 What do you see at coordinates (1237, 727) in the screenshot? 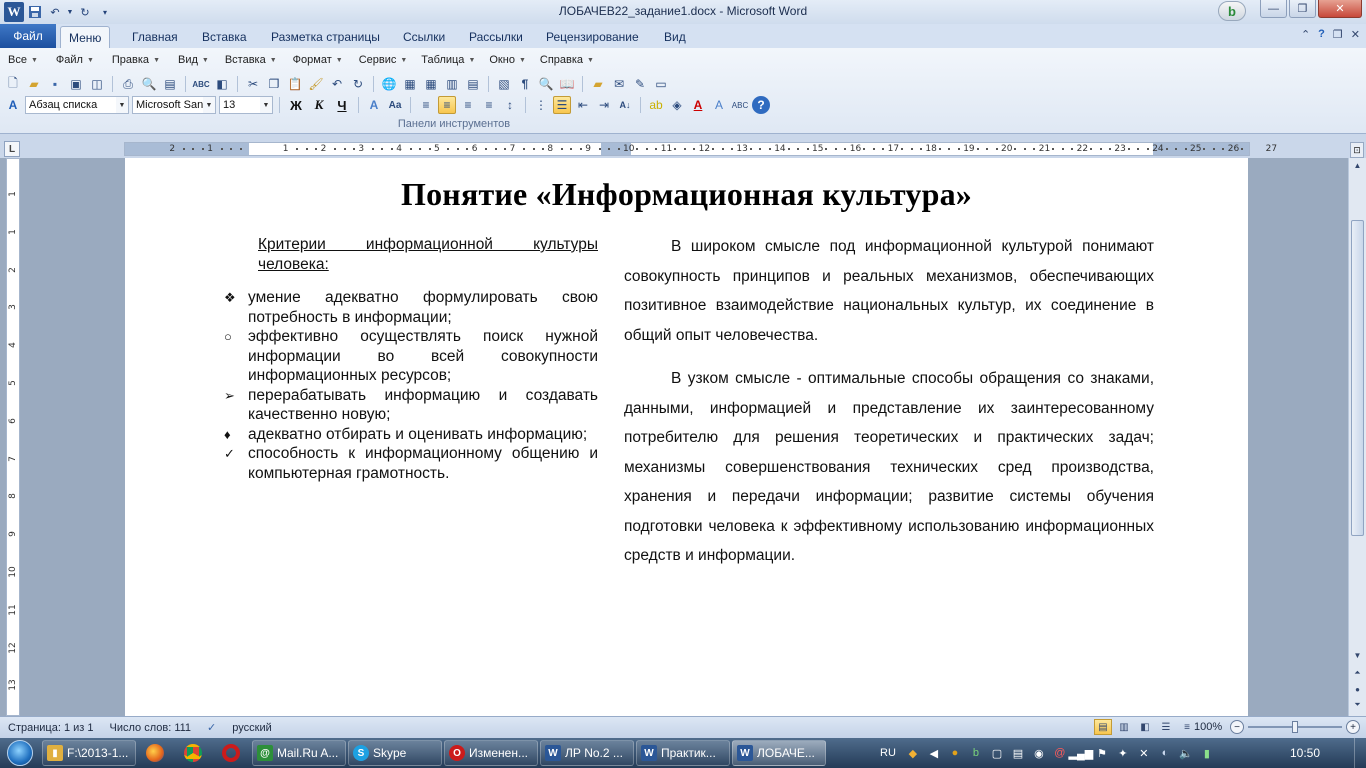
I see `zoom-out-icon: −` at bounding box center [1237, 727].